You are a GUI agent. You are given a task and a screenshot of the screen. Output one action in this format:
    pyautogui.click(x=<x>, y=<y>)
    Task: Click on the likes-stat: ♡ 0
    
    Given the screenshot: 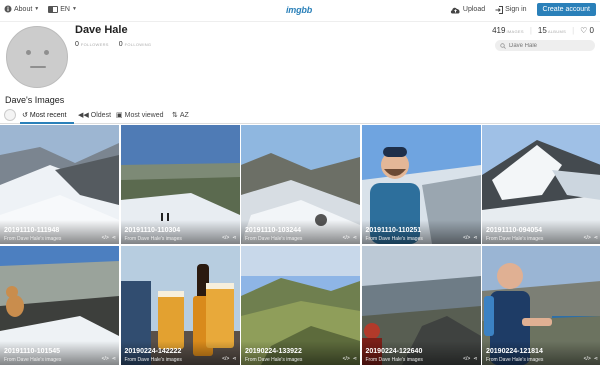 What is the action you would take?
    pyautogui.click(x=587, y=30)
    